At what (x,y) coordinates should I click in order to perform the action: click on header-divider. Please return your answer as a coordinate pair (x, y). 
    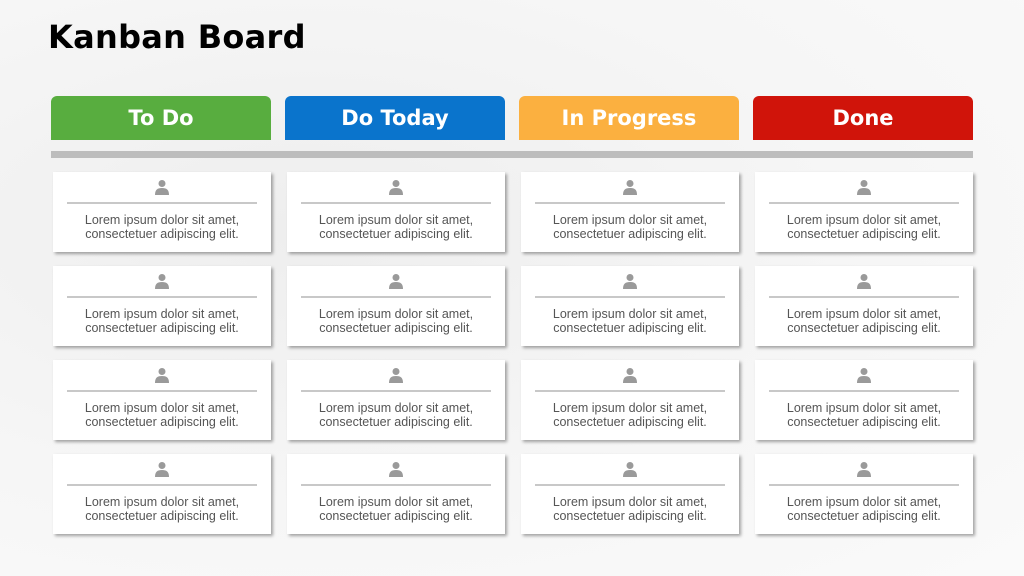
    Looking at the image, I should click on (512, 154).